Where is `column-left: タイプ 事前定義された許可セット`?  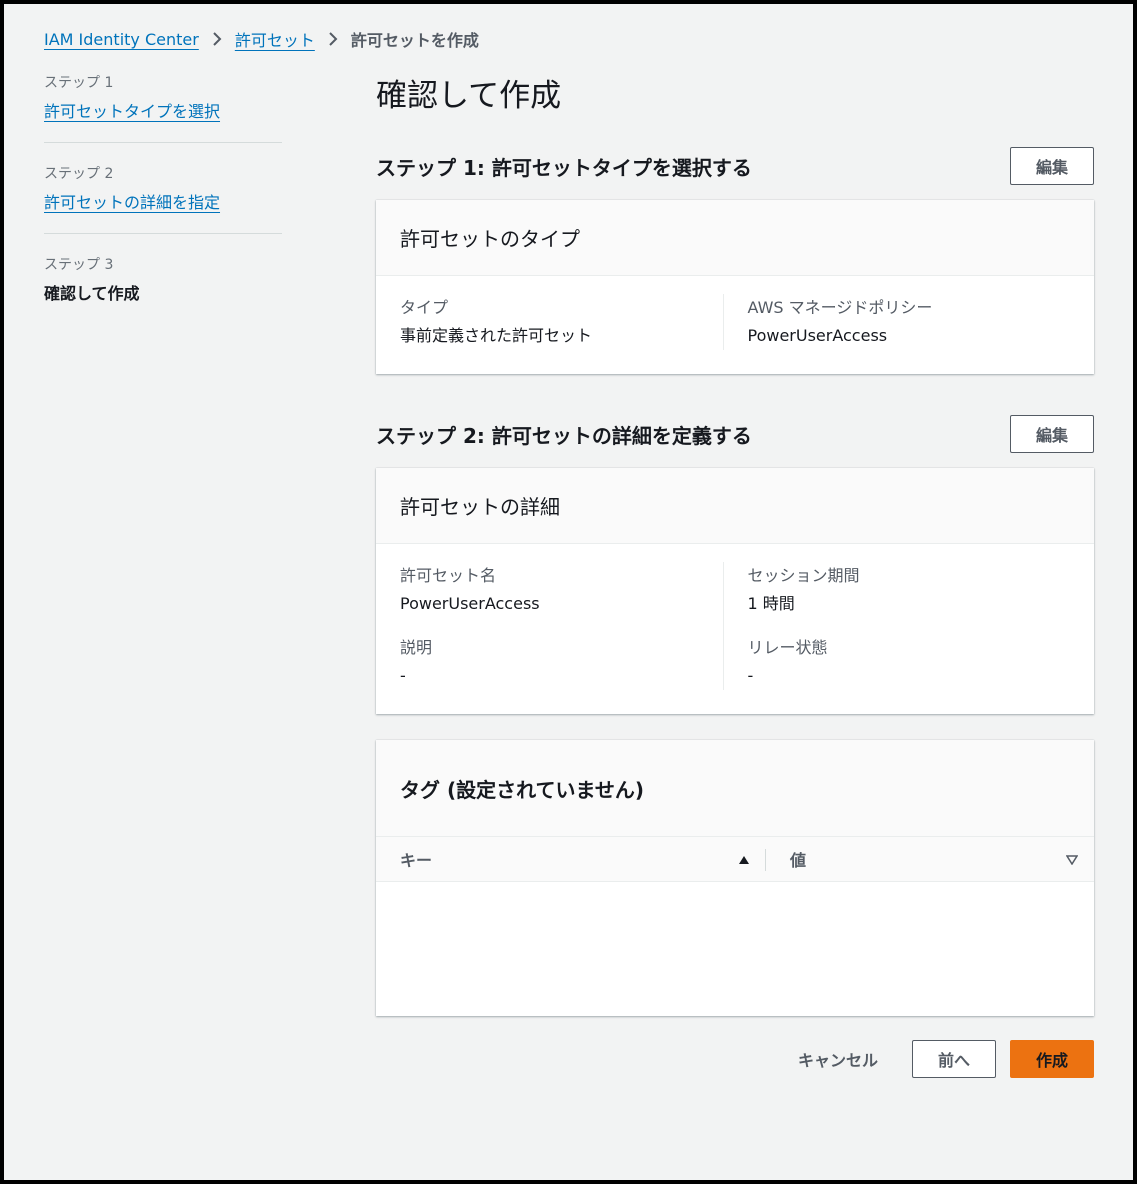
column-left: タイプ 事前定義された許可セット is located at coordinates (561, 322).